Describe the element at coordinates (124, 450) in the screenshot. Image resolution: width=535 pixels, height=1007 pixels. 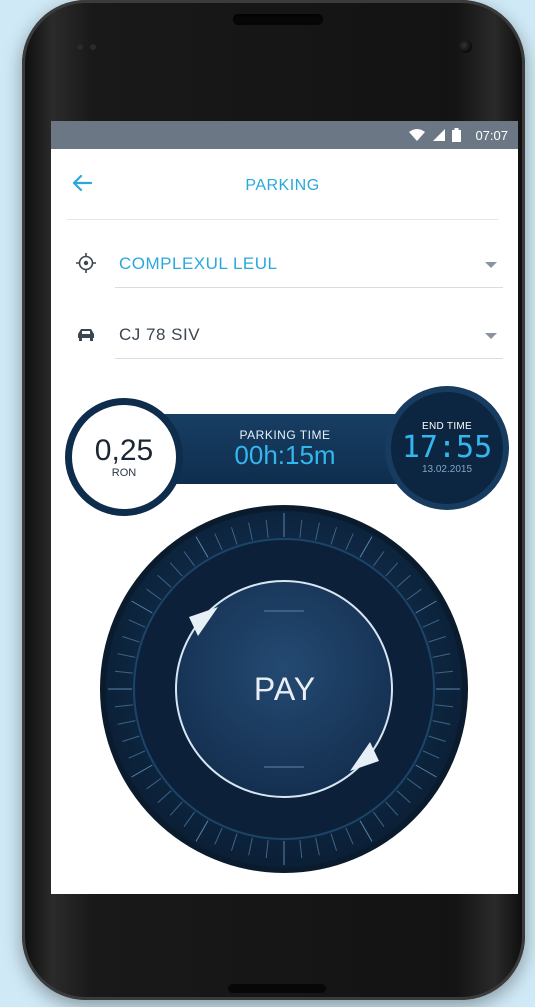
I see `cost-amount: 0,25` at that location.